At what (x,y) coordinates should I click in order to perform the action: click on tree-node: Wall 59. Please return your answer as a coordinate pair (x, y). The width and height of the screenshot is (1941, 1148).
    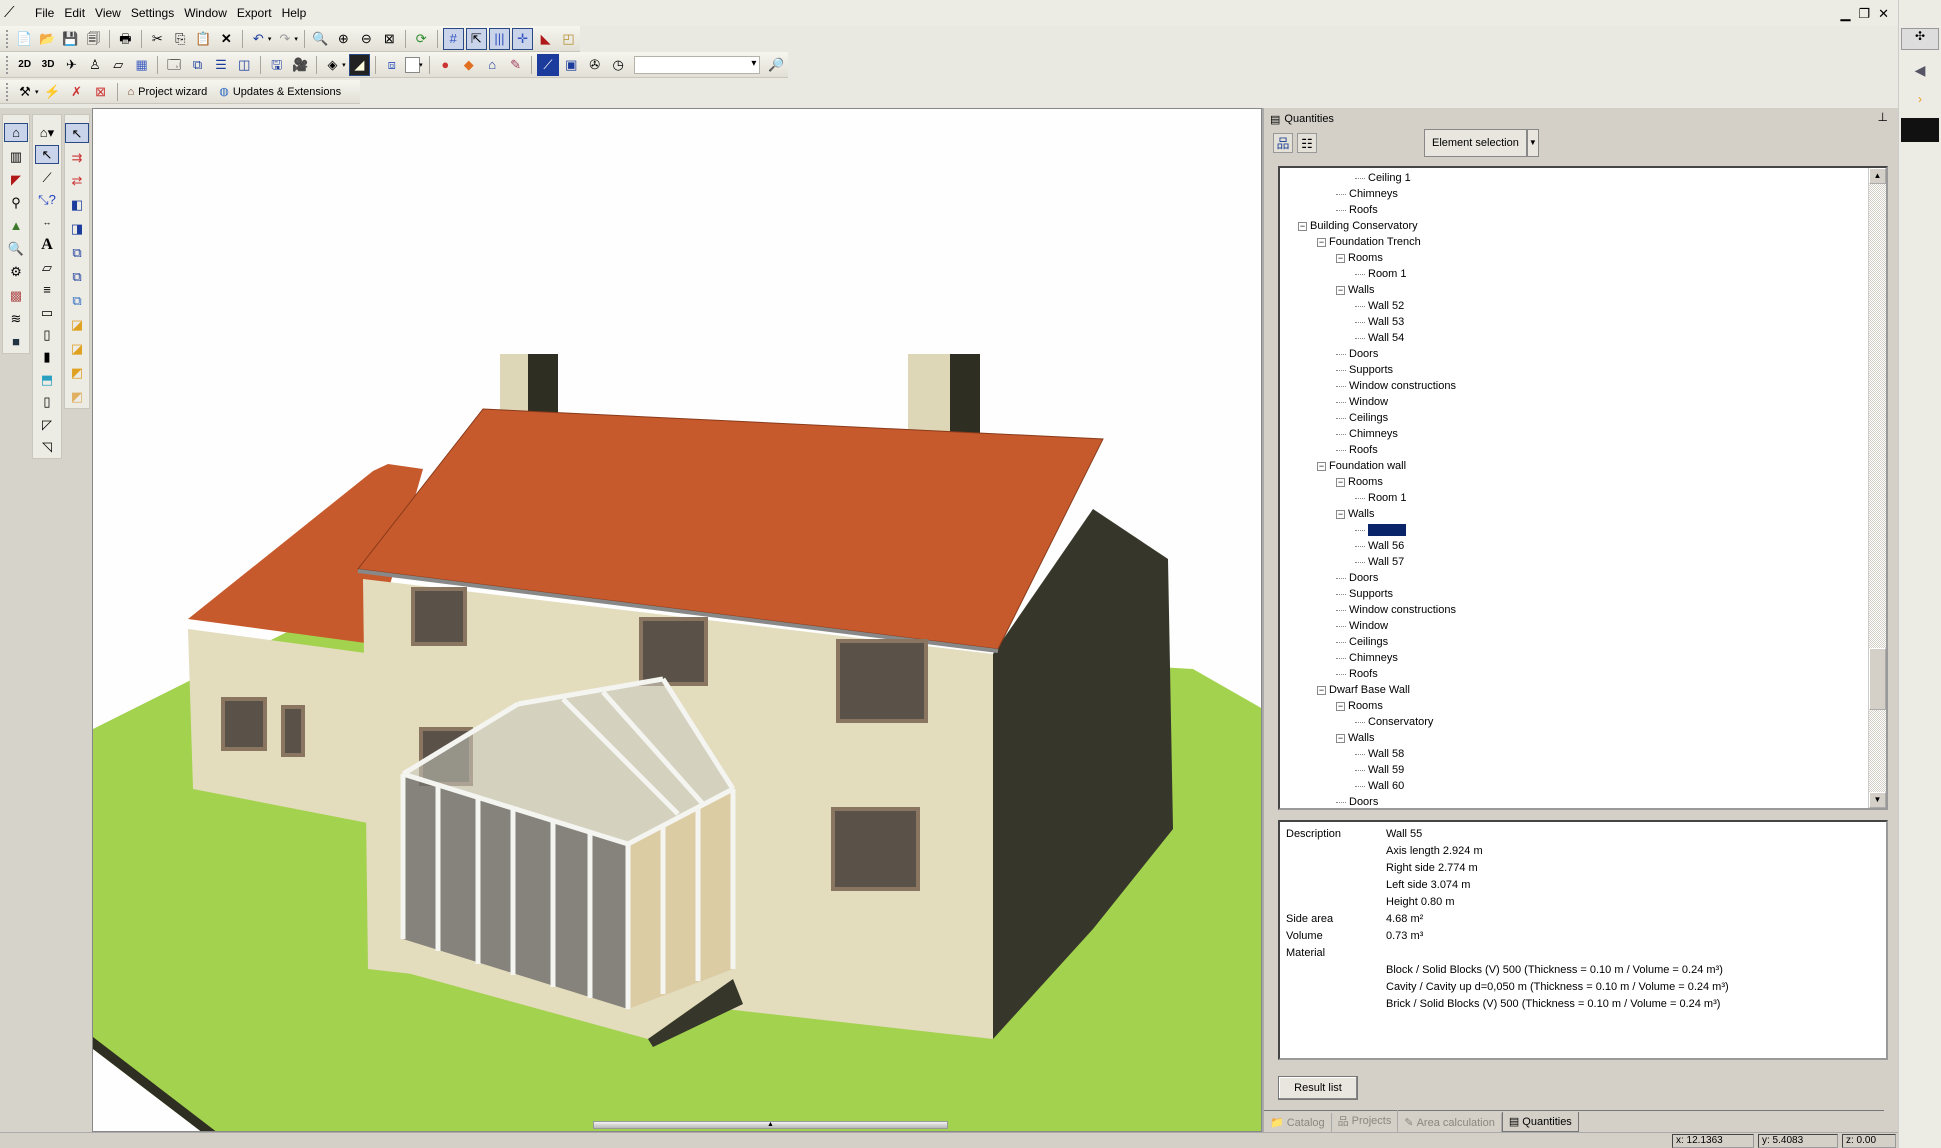
    Looking at the image, I should click on (1574, 770).